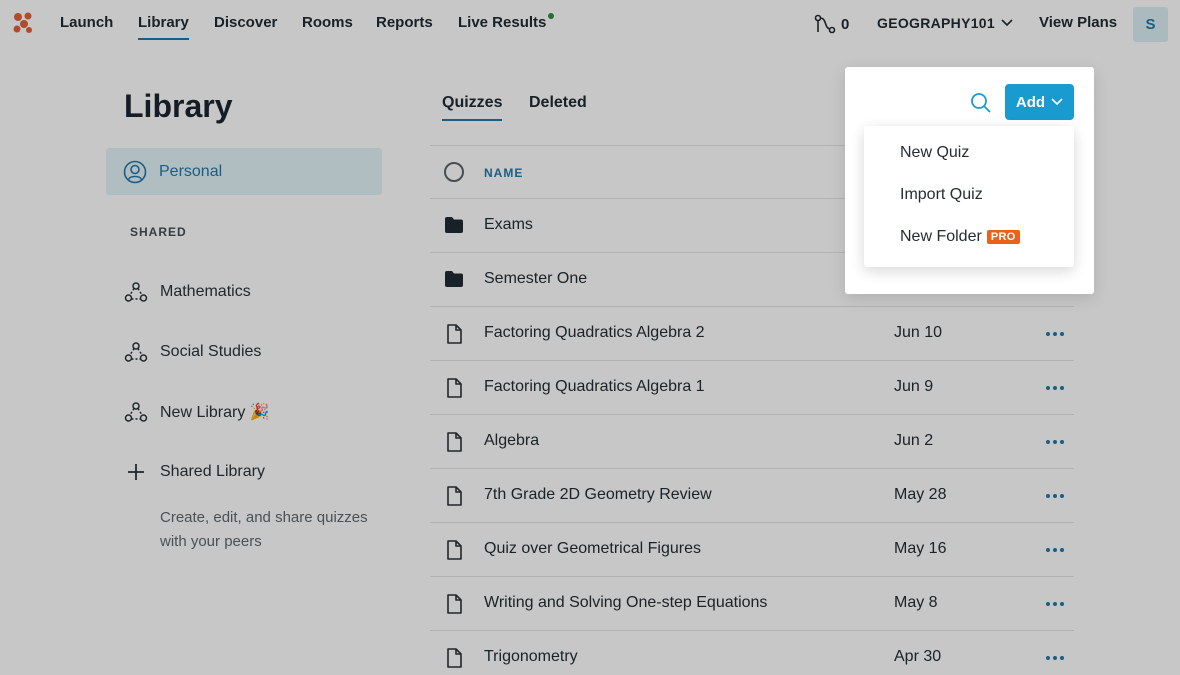 This screenshot has height=675, width=1180. Describe the element at coordinates (752, 496) in the screenshot. I see `table-row: 7th Grade 2D Geometry Review May 28` at that location.